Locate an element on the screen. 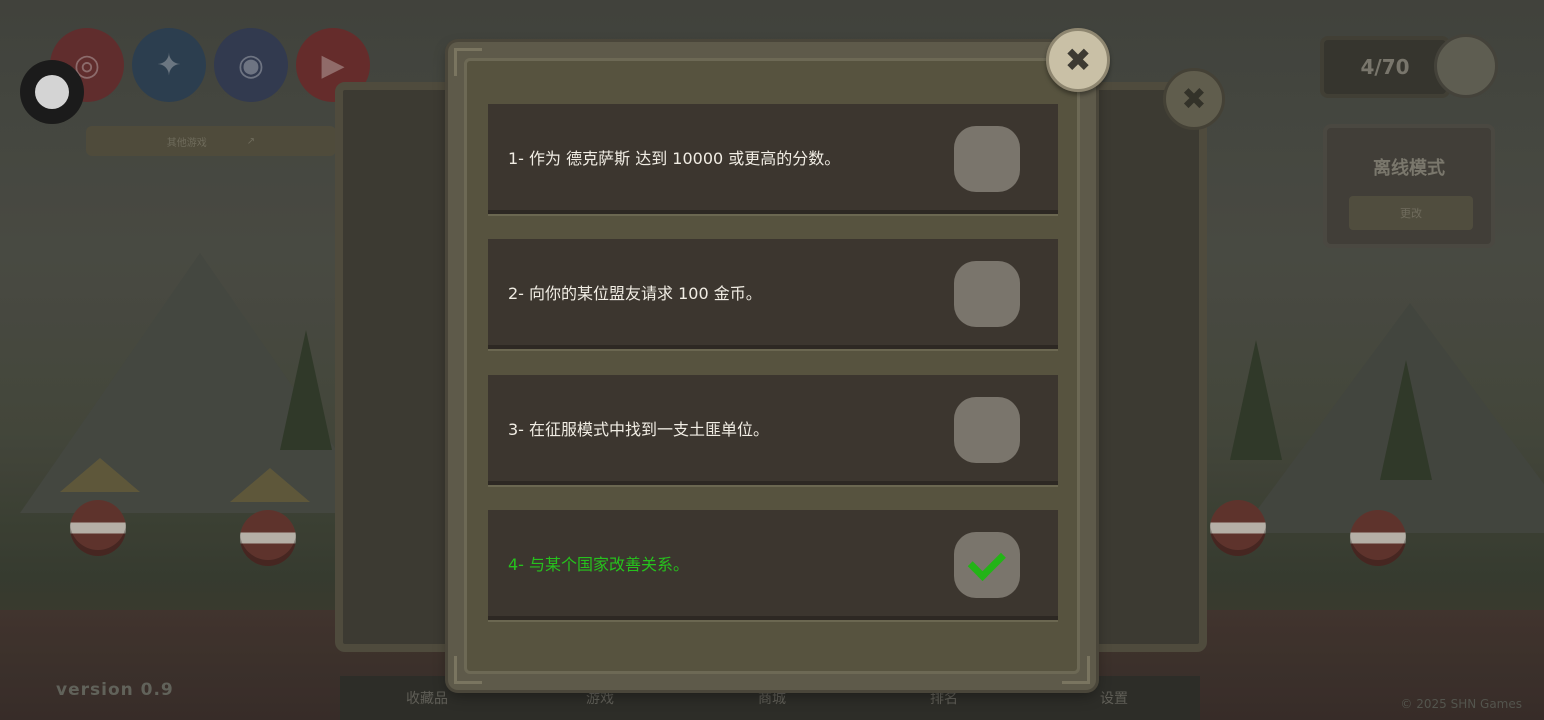 Image resolution: width=1544 pixels, height=720 pixels. task-item: 3- 在征服模式中找到一支土匪单位。 is located at coordinates (773, 430).